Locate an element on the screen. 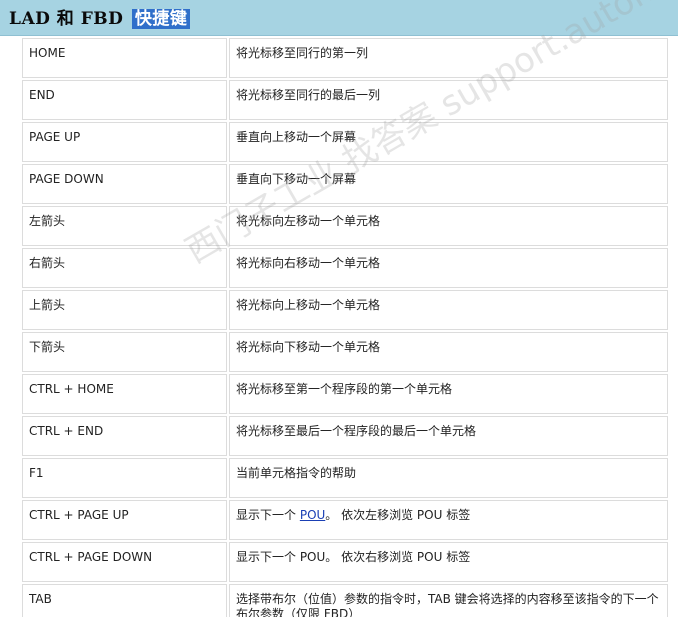  table-row: 右箭头 将光标向右移动一个单元格 is located at coordinates (345, 268).